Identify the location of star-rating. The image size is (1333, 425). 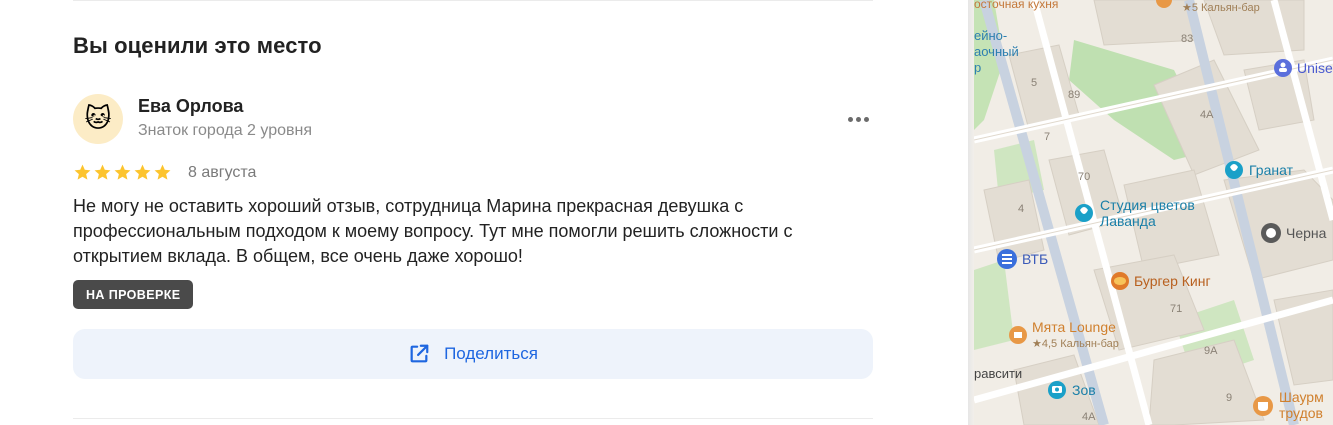
(123, 172).